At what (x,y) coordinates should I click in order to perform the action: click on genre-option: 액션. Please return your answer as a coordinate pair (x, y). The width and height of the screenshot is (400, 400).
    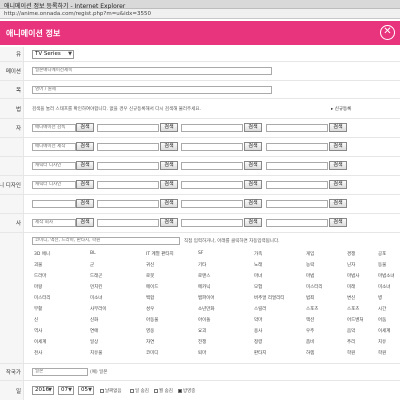
    Looking at the image, I should click on (310, 320).